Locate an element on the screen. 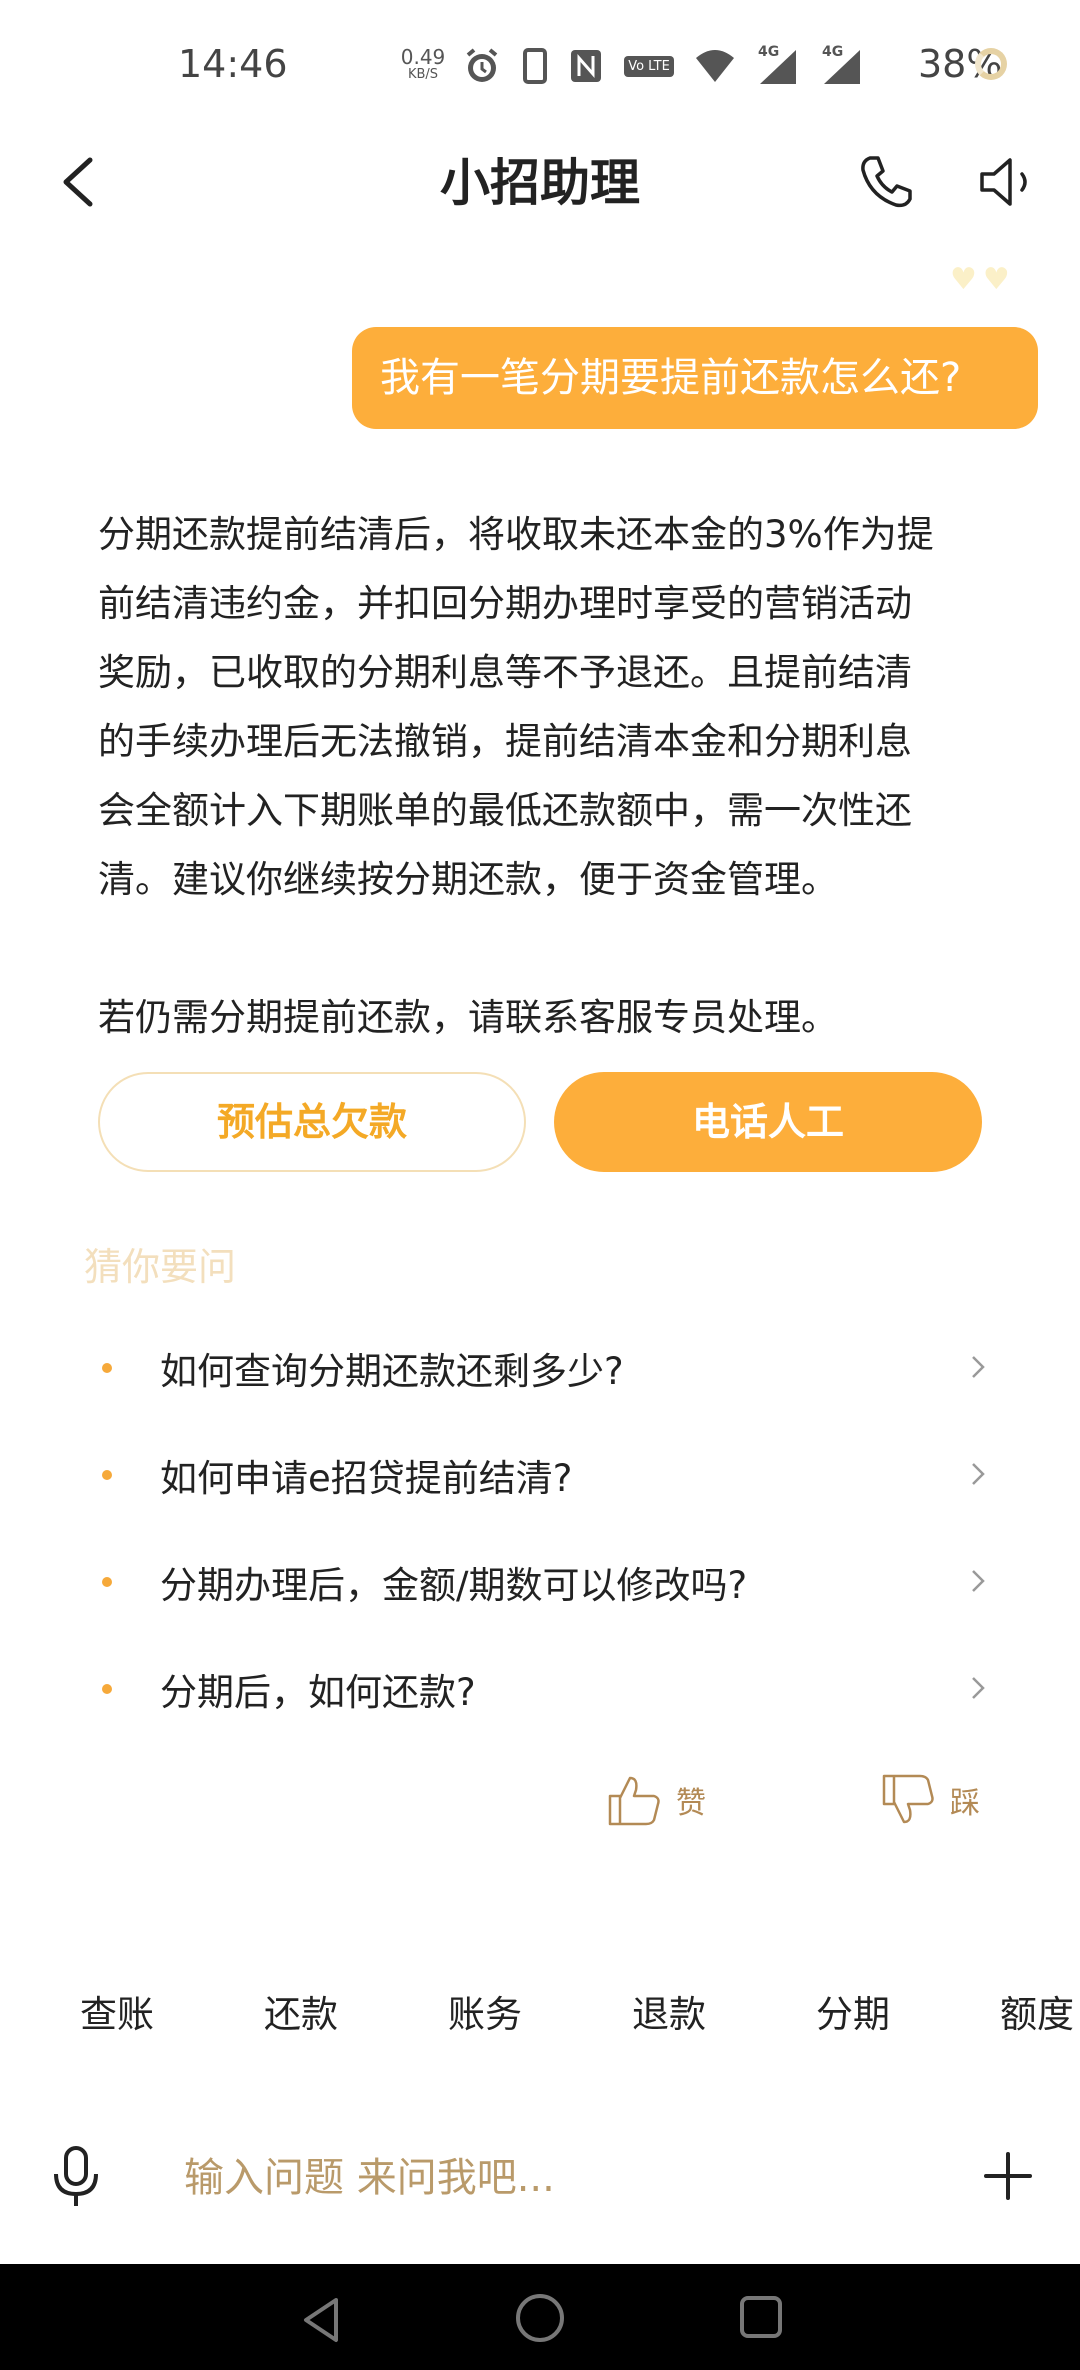  quick-tab: 分期 is located at coordinates (853, 2011).